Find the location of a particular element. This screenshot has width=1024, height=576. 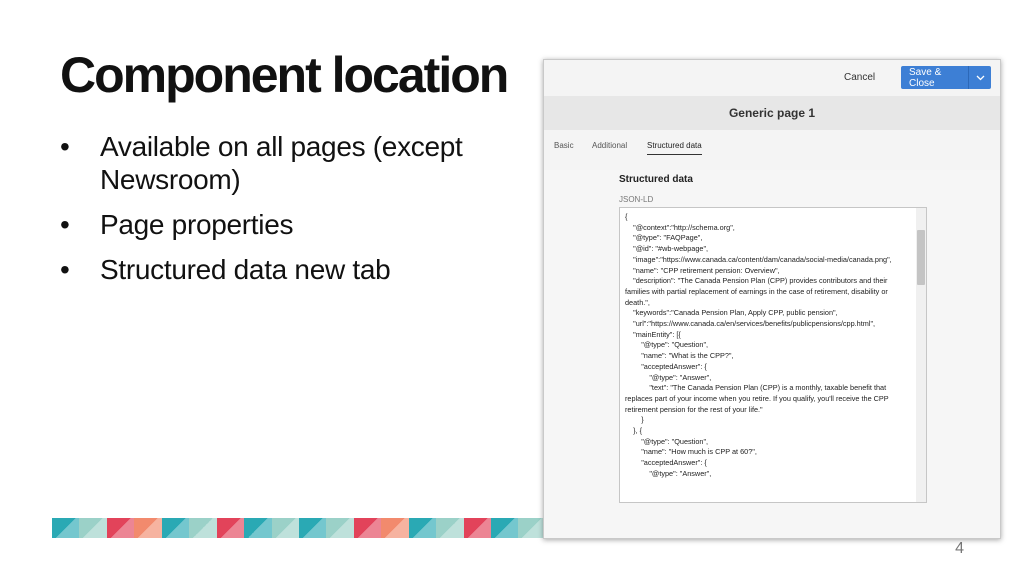

bullet-text: Available on all pages (except Newsroom) is located at coordinates (281, 163).